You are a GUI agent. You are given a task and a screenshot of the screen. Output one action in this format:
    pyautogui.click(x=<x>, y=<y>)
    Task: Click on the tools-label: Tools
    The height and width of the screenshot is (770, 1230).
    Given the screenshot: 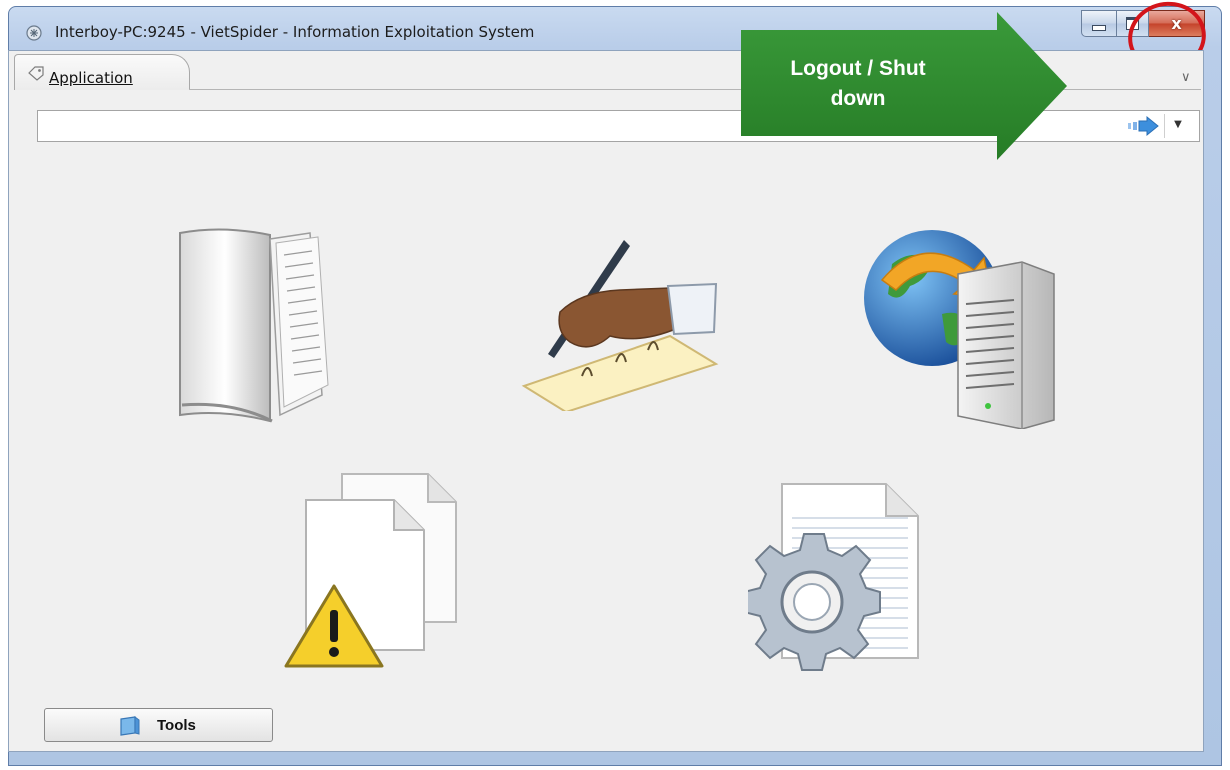 What is the action you would take?
    pyautogui.click(x=176, y=725)
    